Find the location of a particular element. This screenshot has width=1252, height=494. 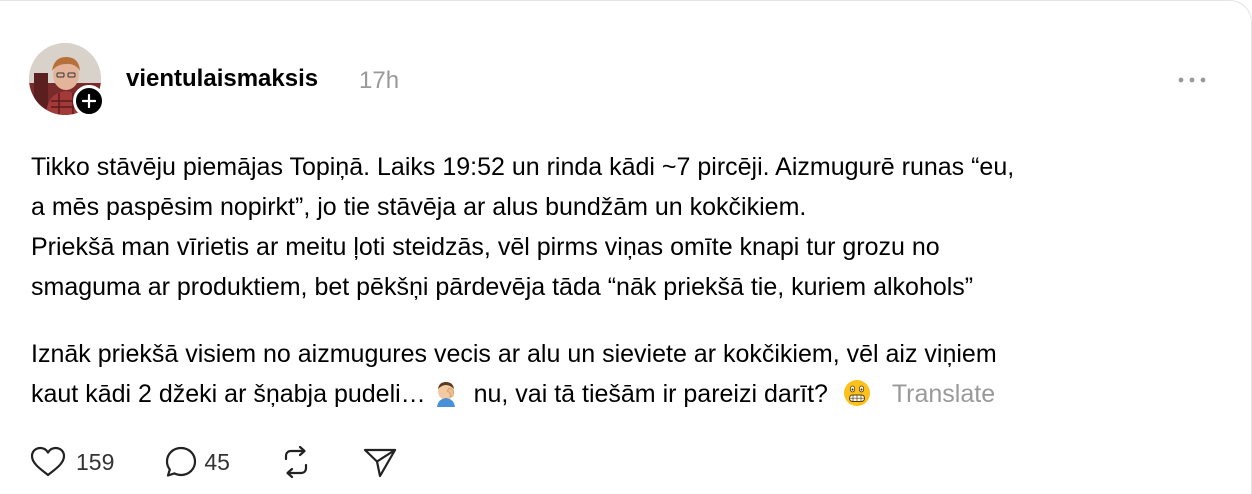

more-options-button is located at coordinates (1192, 80).